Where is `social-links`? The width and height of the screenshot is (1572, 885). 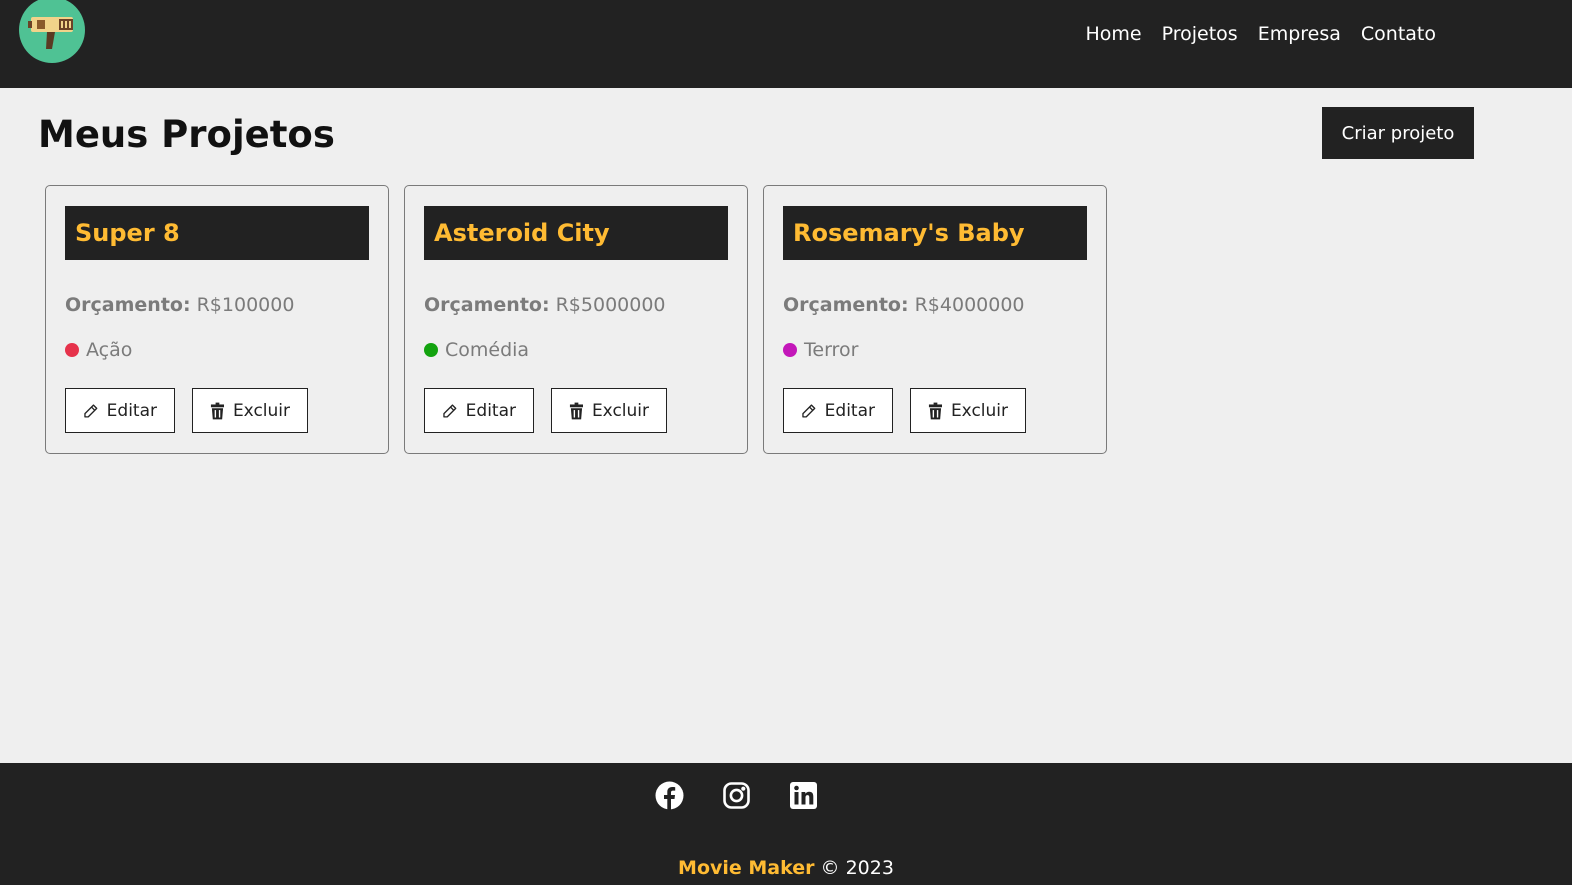
social-links is located at coordinates (736, 795).